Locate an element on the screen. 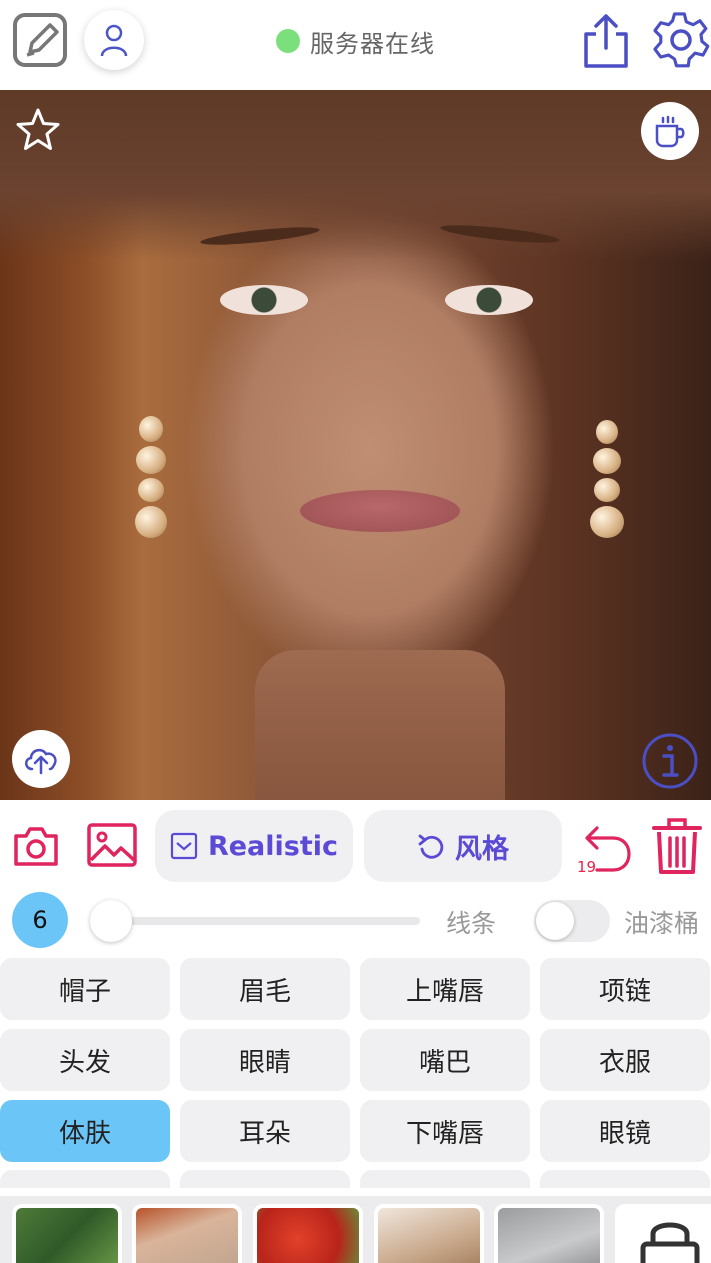  part-button: 体肤 is located at coordinates (85, 1131).